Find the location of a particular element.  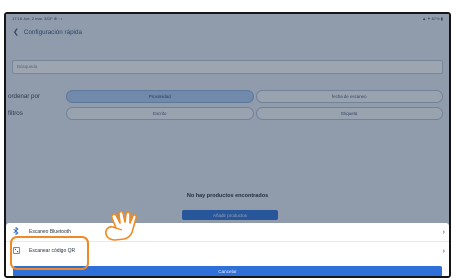

highlight-callout is located at coordinates (49, 253).